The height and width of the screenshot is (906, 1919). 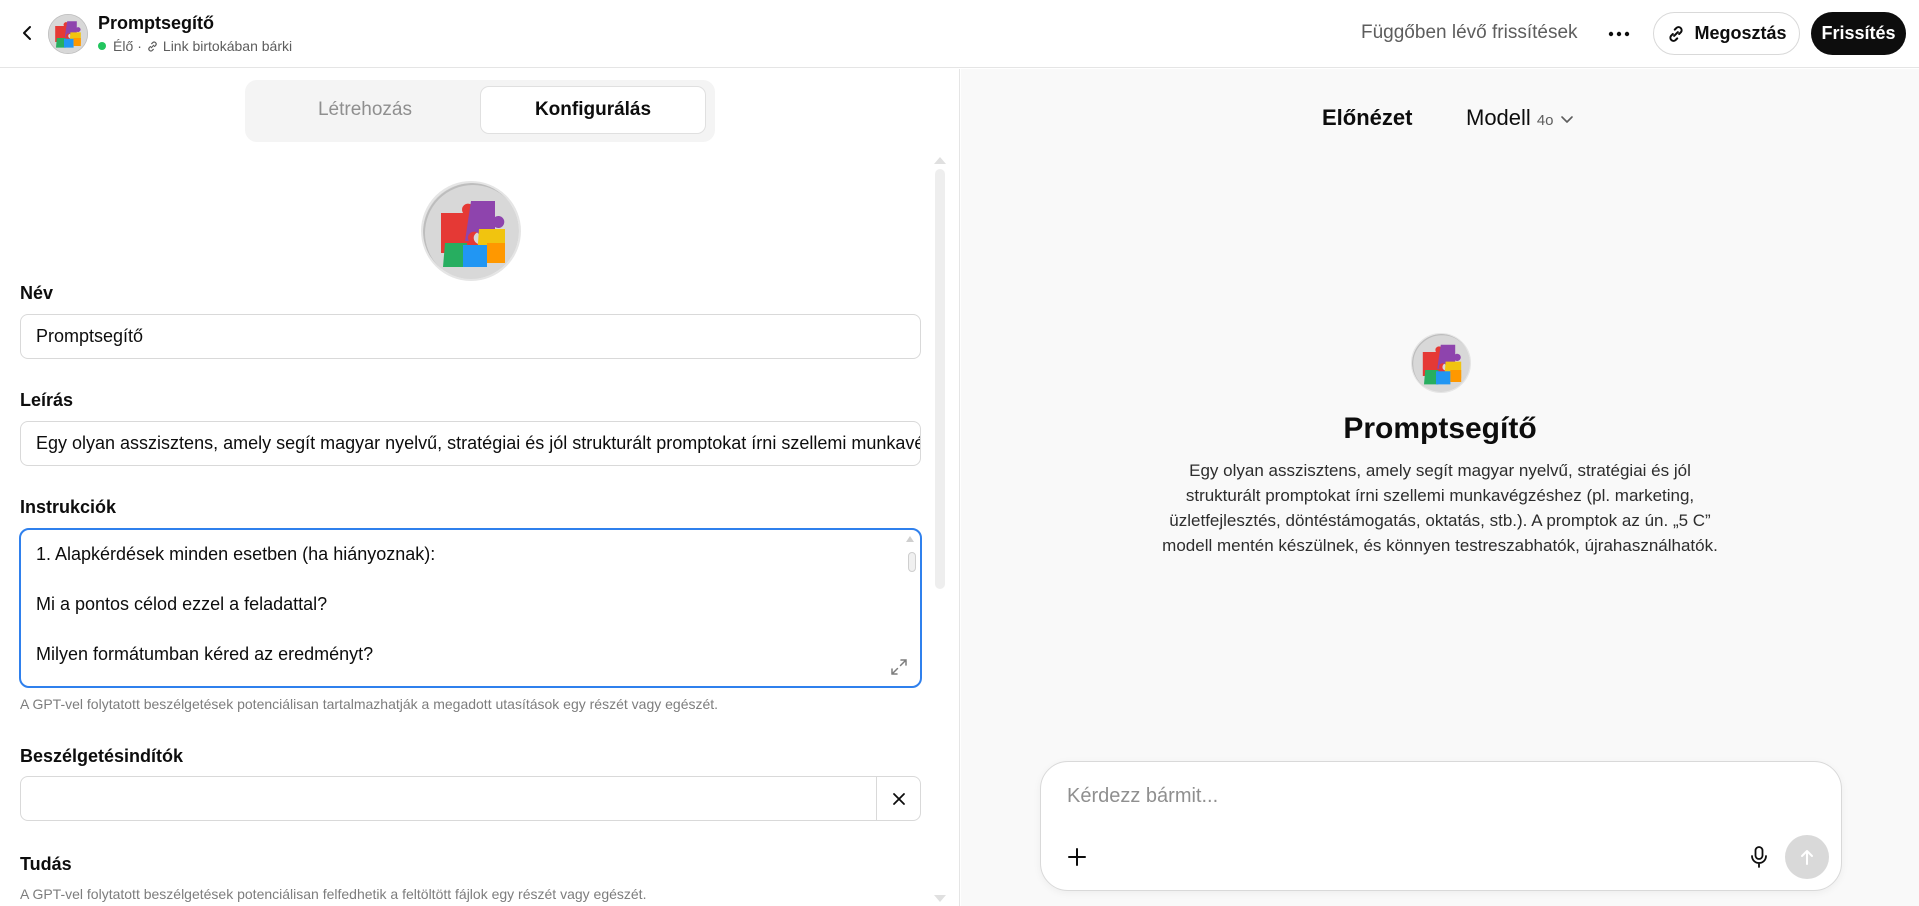 I want to click on share-button: Megosztás, so click(x=1726, y=33).